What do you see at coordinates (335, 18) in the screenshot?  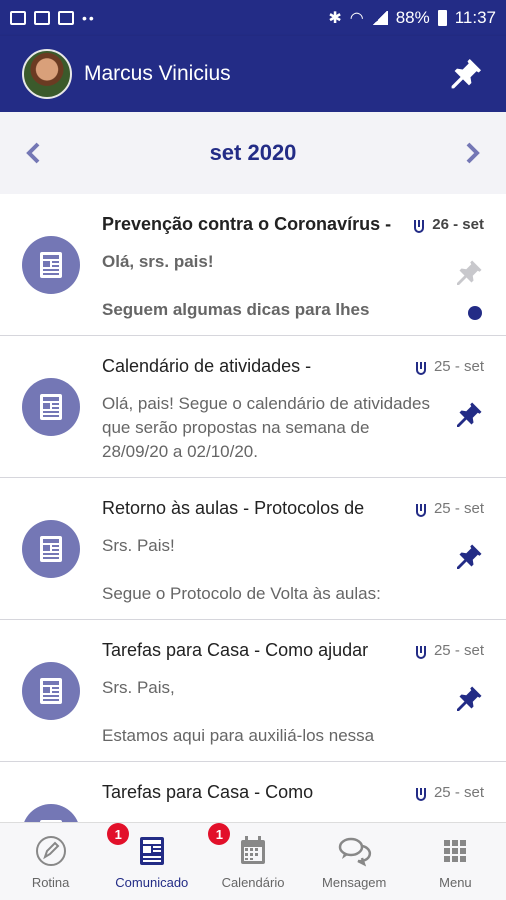 I see `bluetooth-icon: ✱` at bounding box center [335, 18].